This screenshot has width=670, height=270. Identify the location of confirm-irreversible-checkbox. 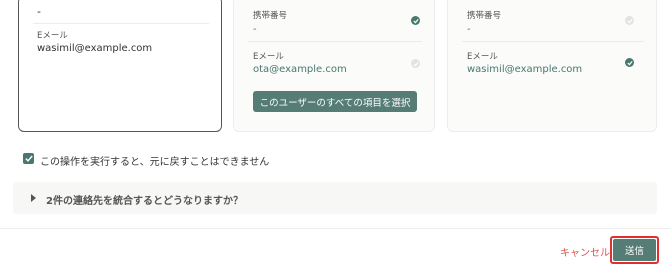
(28, 158).